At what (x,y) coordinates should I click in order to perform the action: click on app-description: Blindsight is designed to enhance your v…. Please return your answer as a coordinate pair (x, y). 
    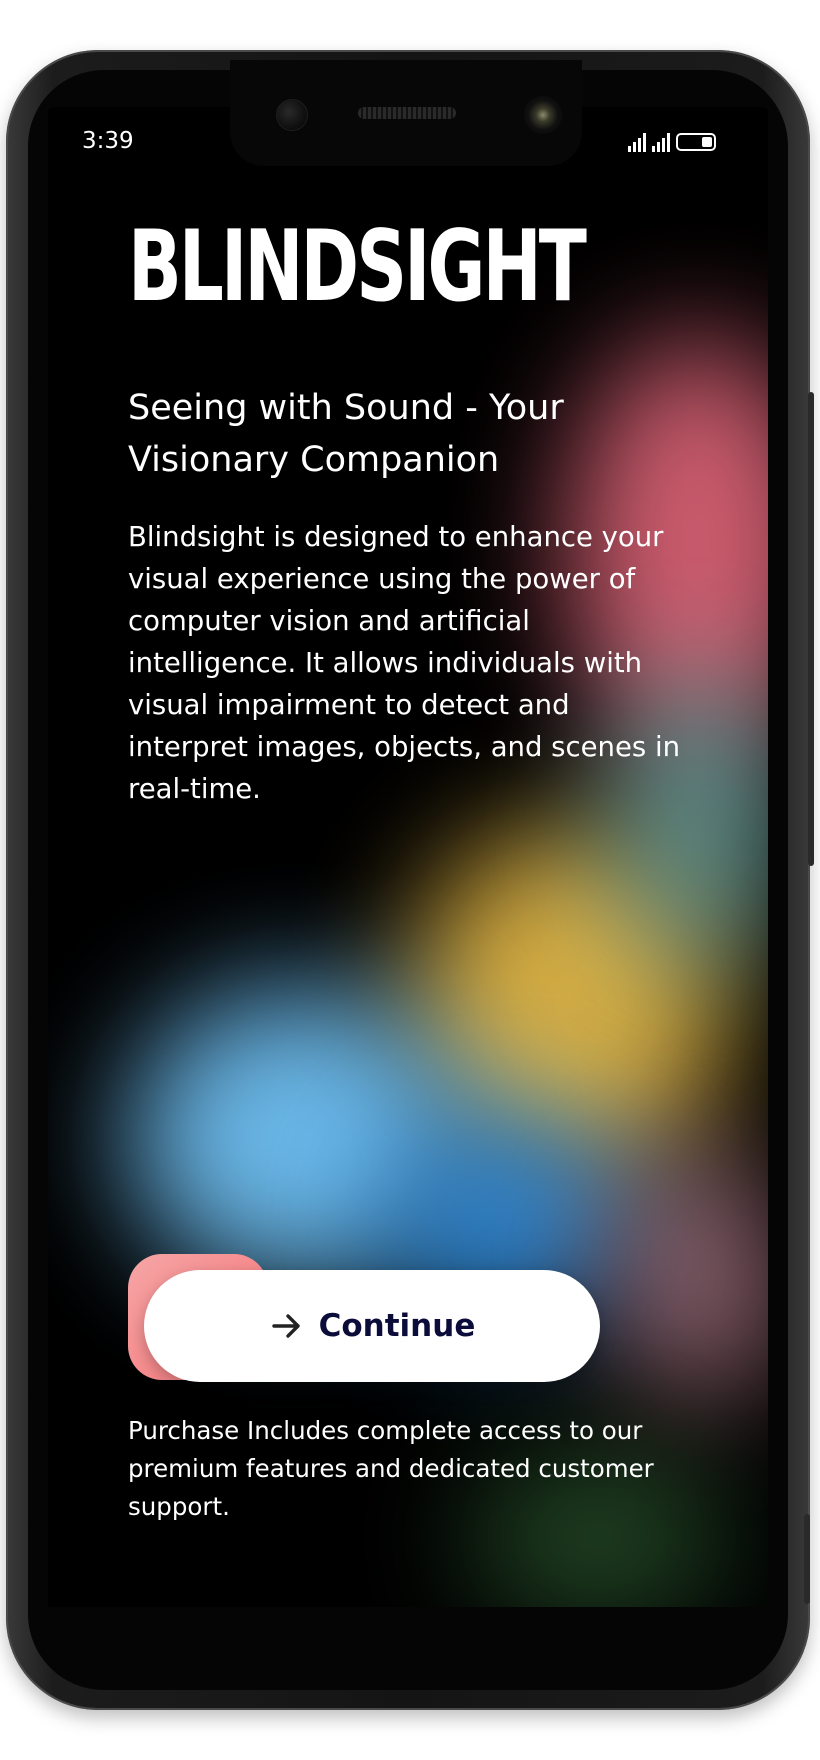
    Looking at the image, I should click on (404, 663).